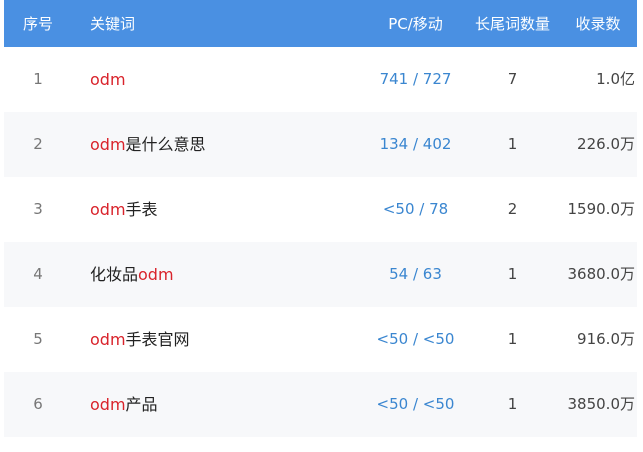 The height and width of the screenshot is (452, 643). Describe the element at coordinates (141, 209) in the screenshot. I see `keyword-suffix: 手表` at that location.